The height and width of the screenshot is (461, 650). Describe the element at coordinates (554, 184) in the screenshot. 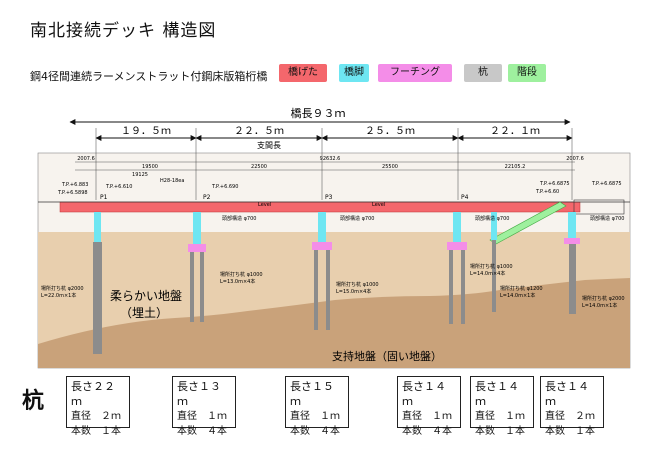

I see `tp-right-a: T.P.+6.6875` at that location.